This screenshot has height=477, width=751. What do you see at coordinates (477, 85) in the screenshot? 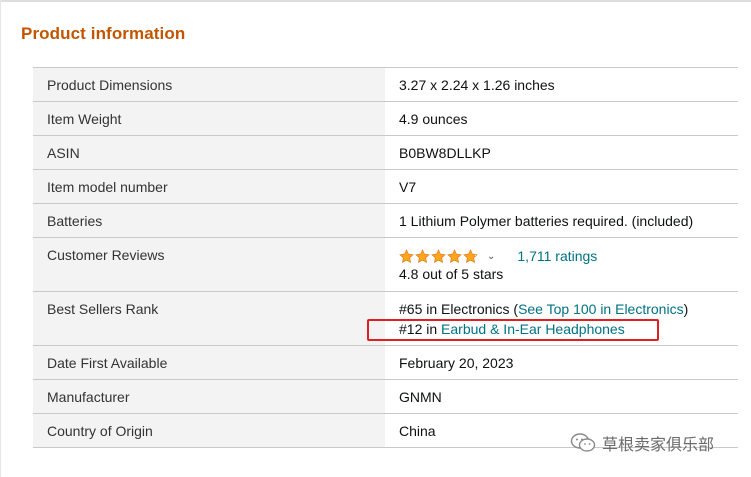
I see `row-value: 3.27 x 2.24 x 1.26 inches` at bounding box center [477, 85].